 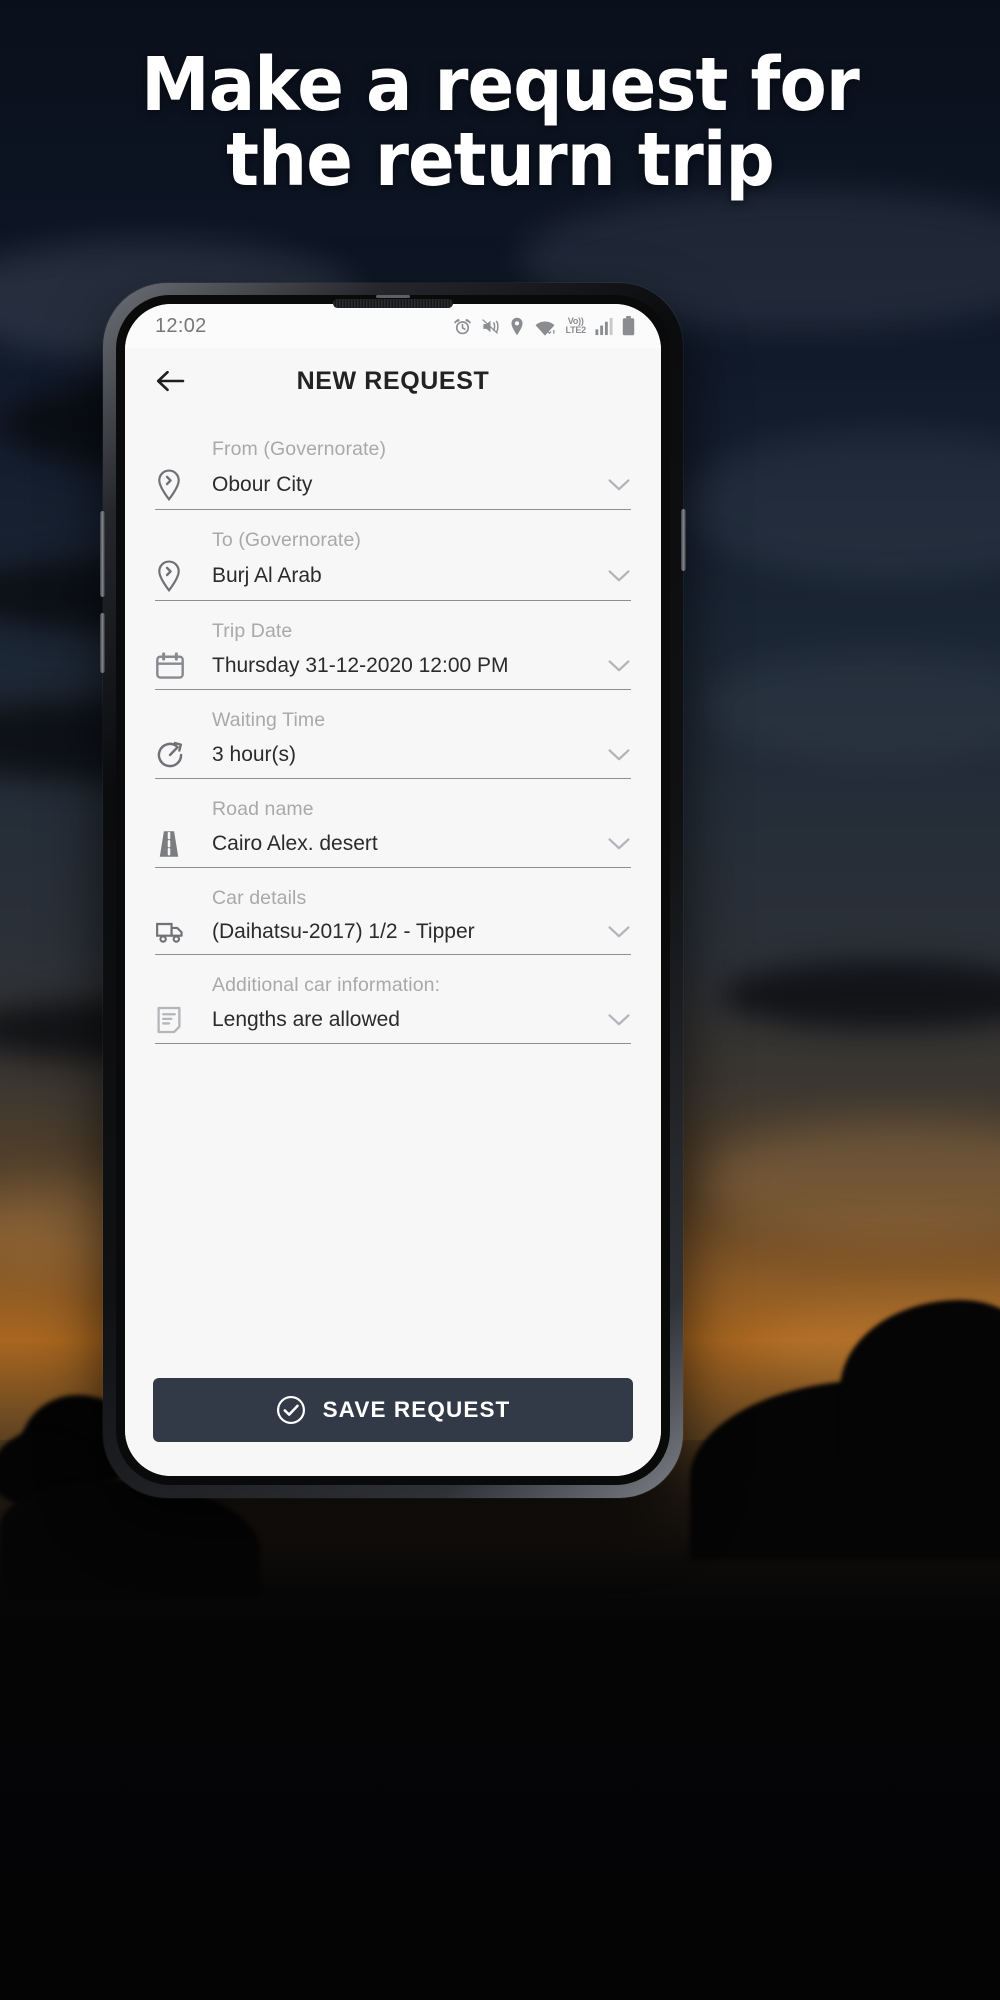 What do you see at coordinates (175, 932) in the screenshot?
I see `truck-icon` at bounding box center [175, 932].